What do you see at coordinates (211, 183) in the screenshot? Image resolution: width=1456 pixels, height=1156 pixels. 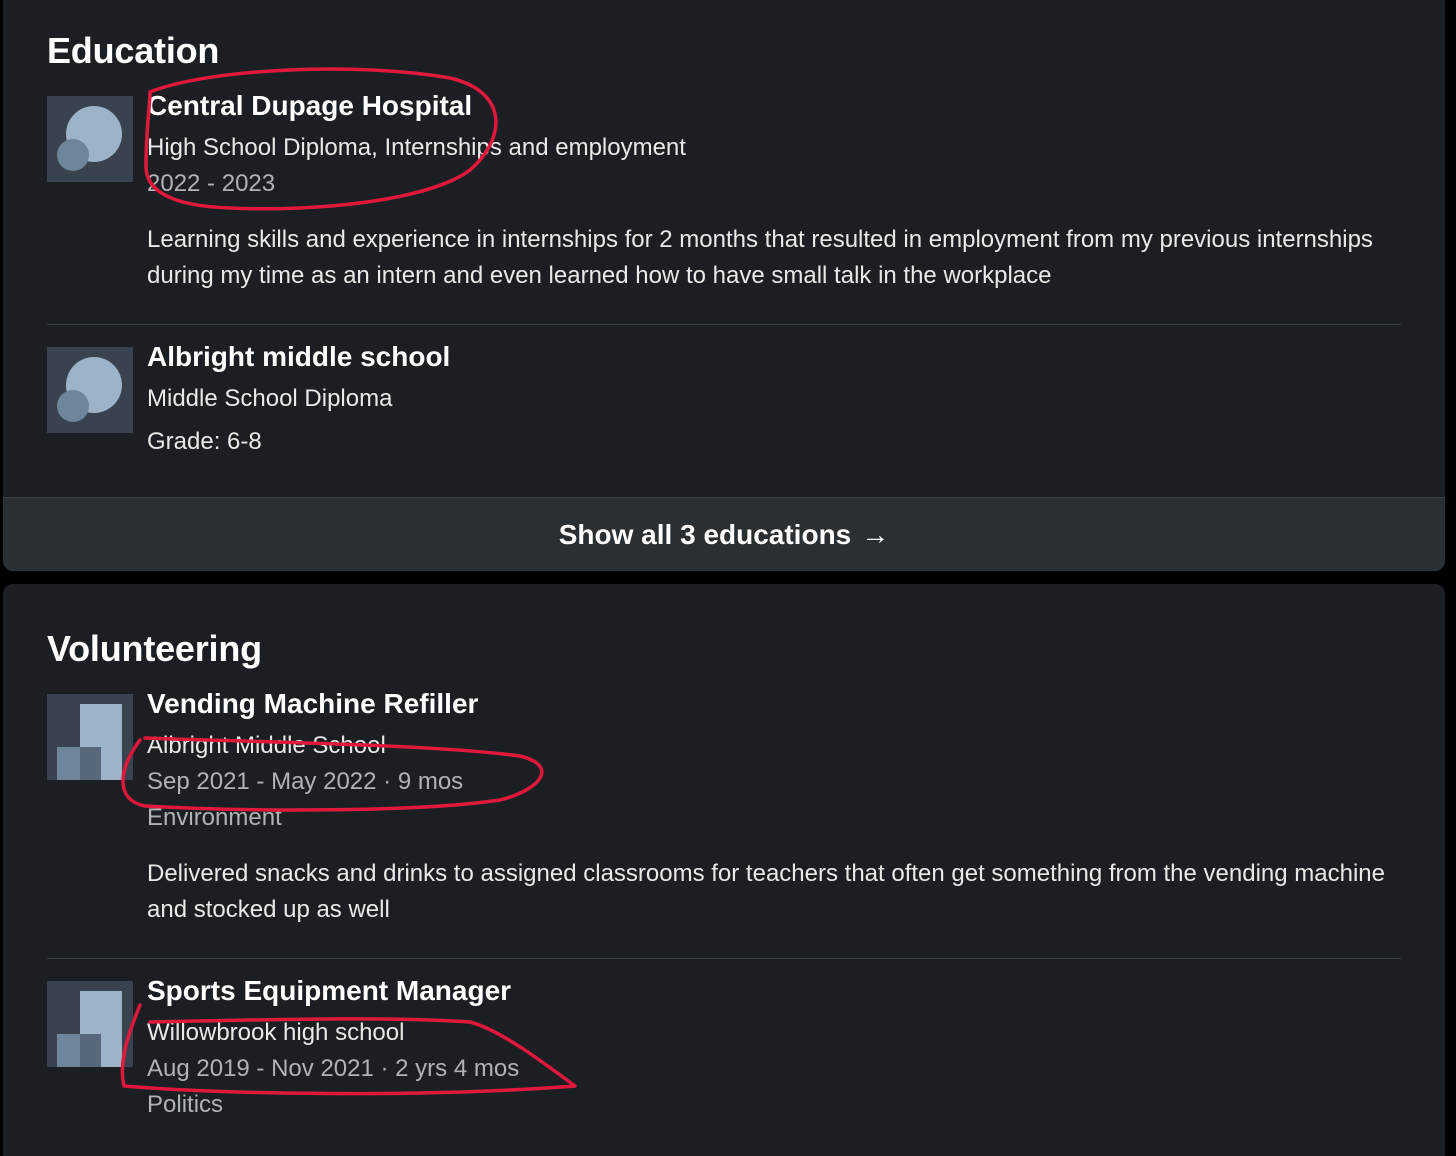 I see `date-range: 2022 - 2023` at bounding box center [211, 183].